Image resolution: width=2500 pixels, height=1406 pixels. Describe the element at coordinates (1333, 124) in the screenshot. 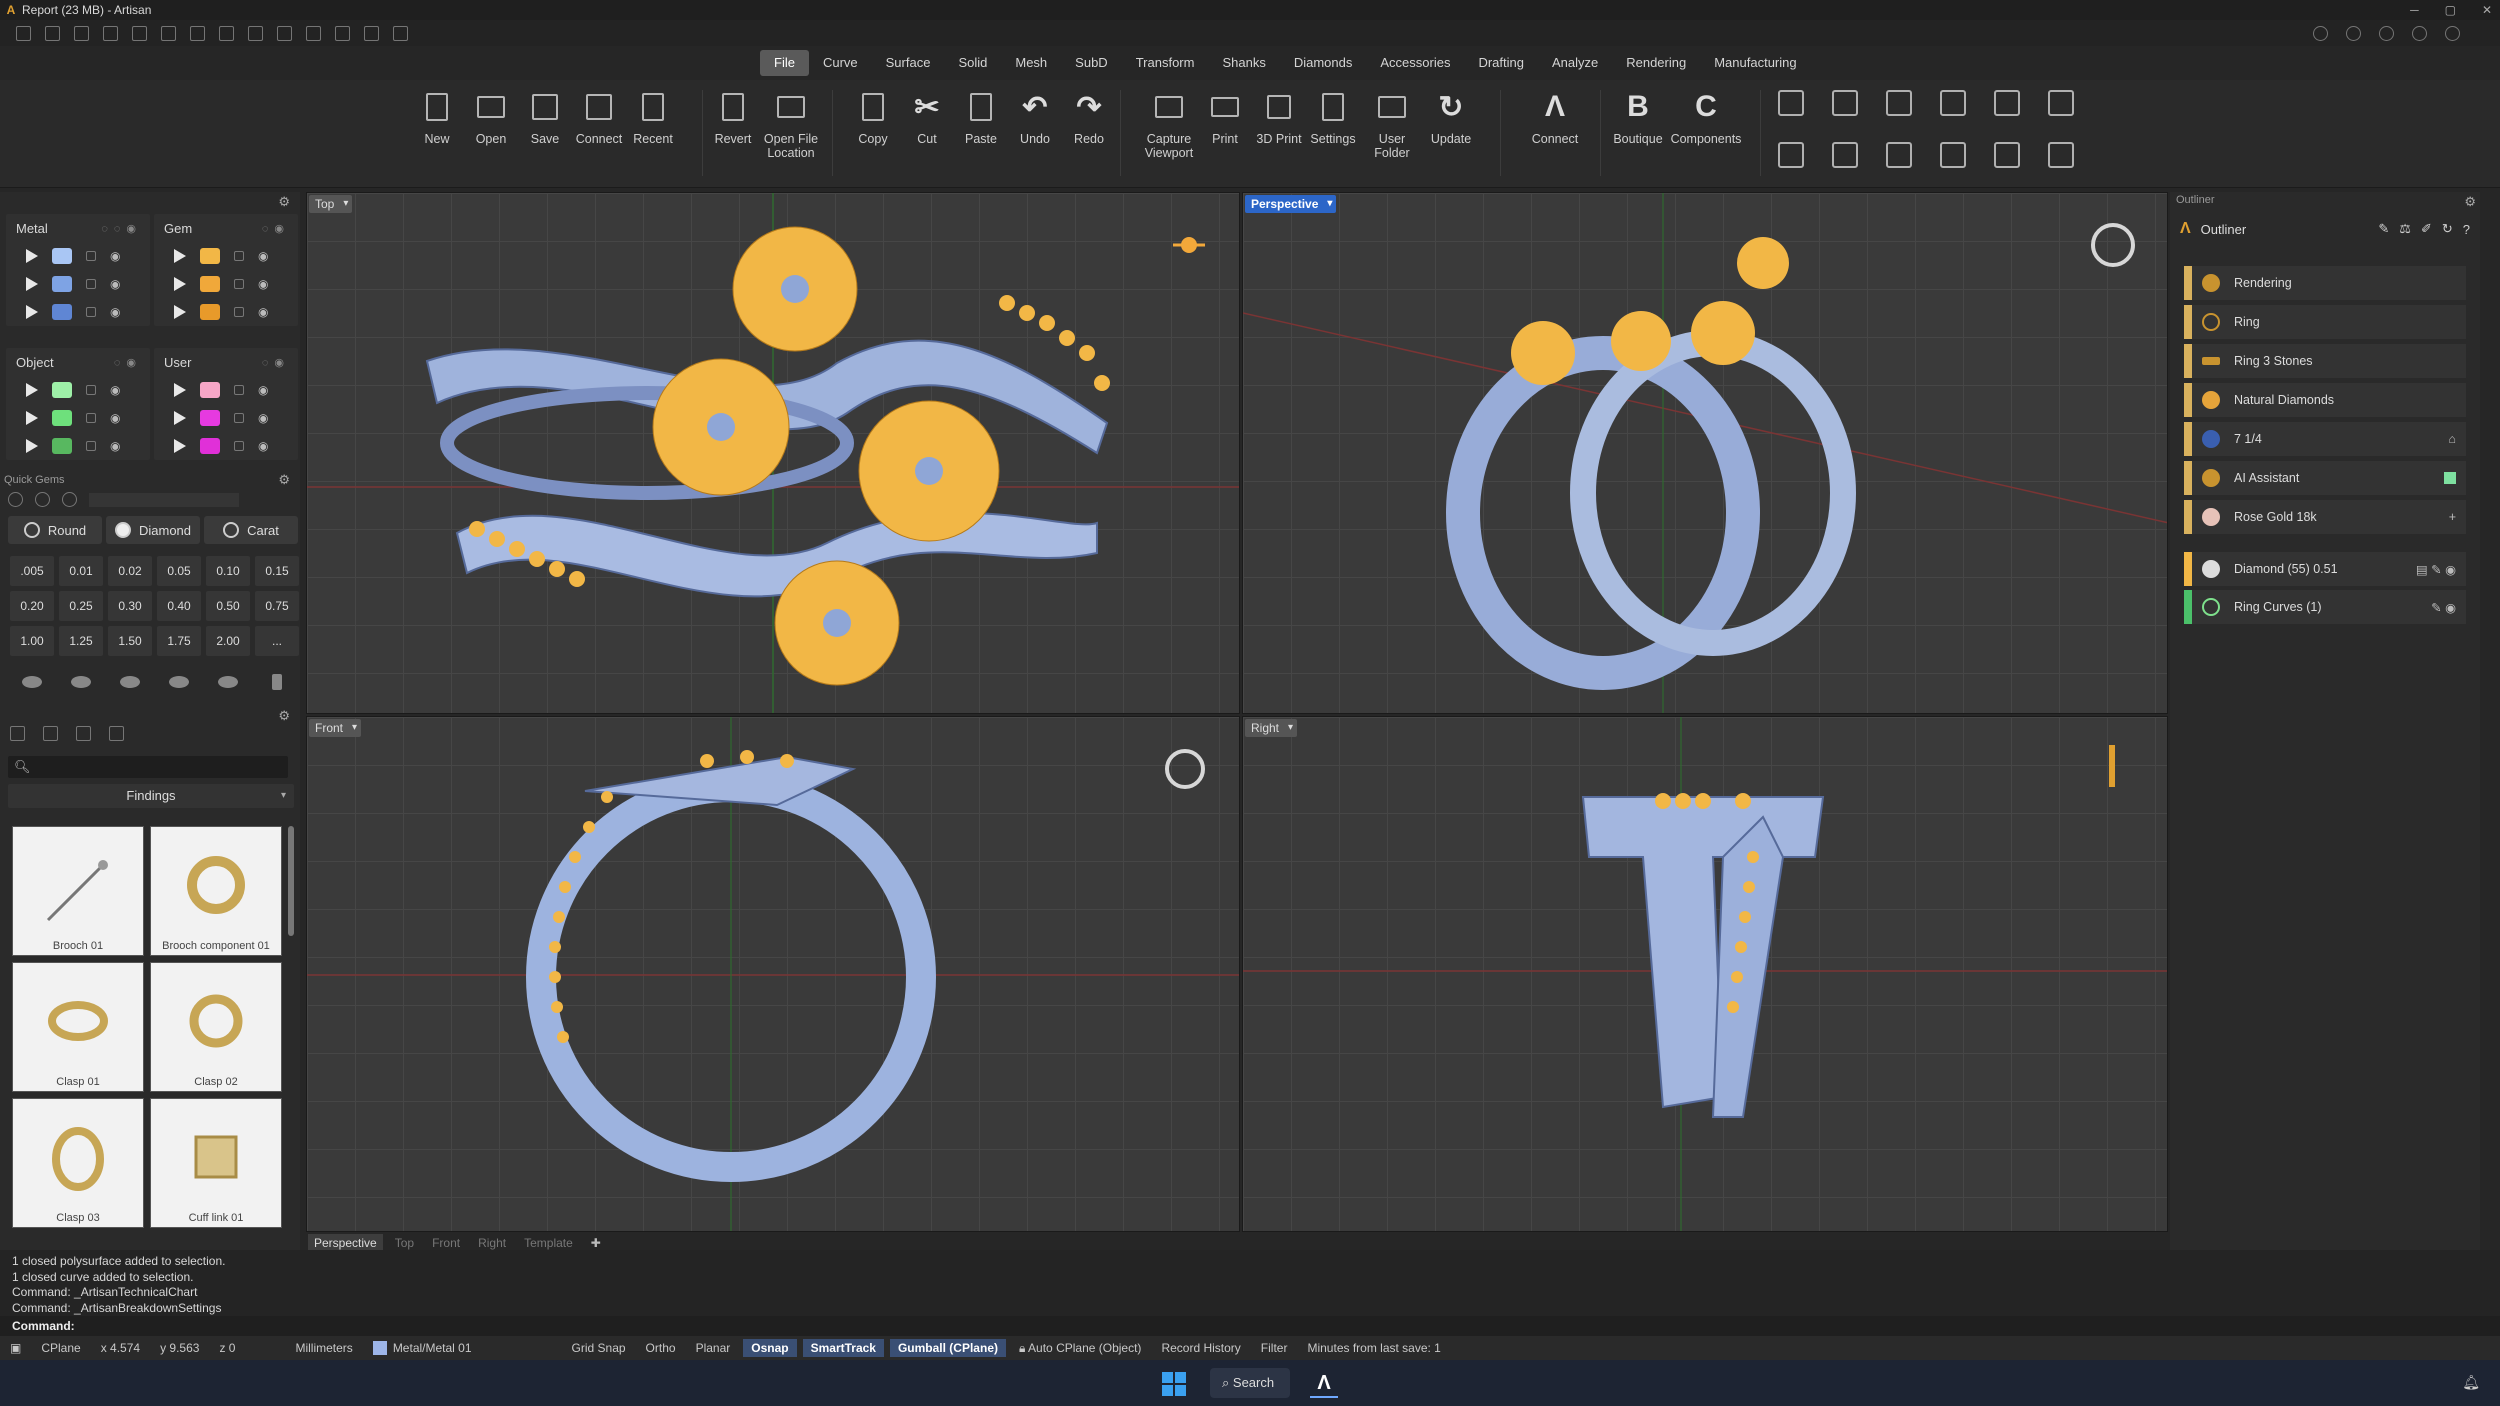

I see `settings-button: Settings` at that location.